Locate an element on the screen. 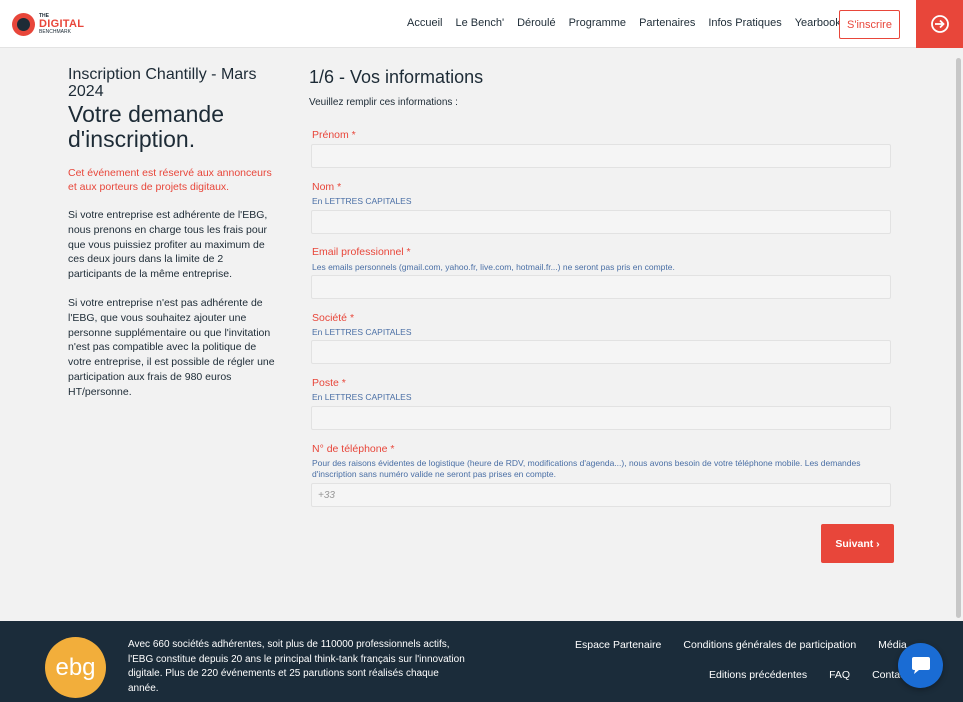 Image resolution: width=963 pixels, height=702 pixels. logo-line2: DIGITAL is located at coordinates (62, 23).